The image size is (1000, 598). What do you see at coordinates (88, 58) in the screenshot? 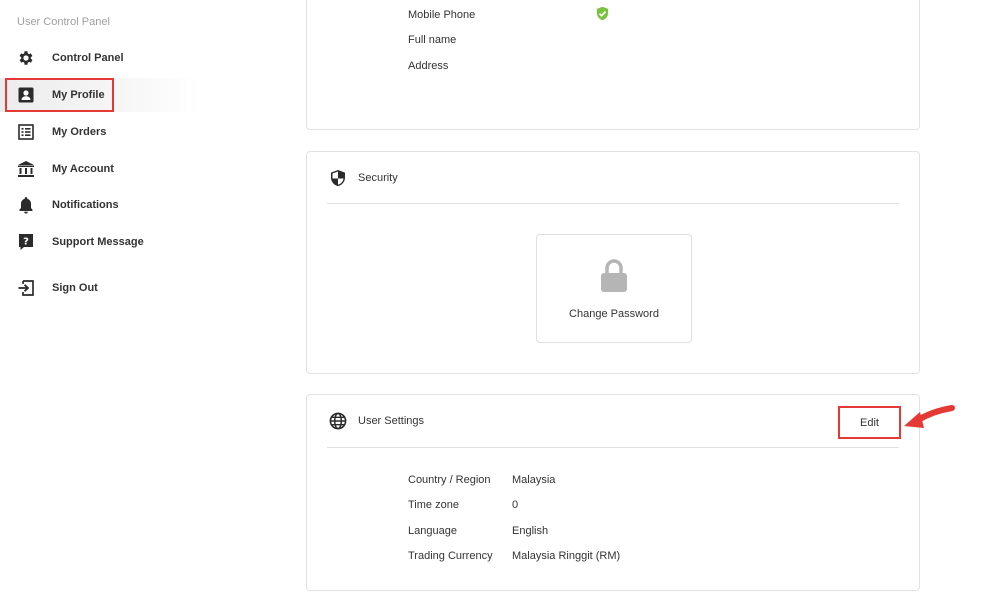
I see `sidebar-item-label: Control Panel` at bounding box center [88, 58].